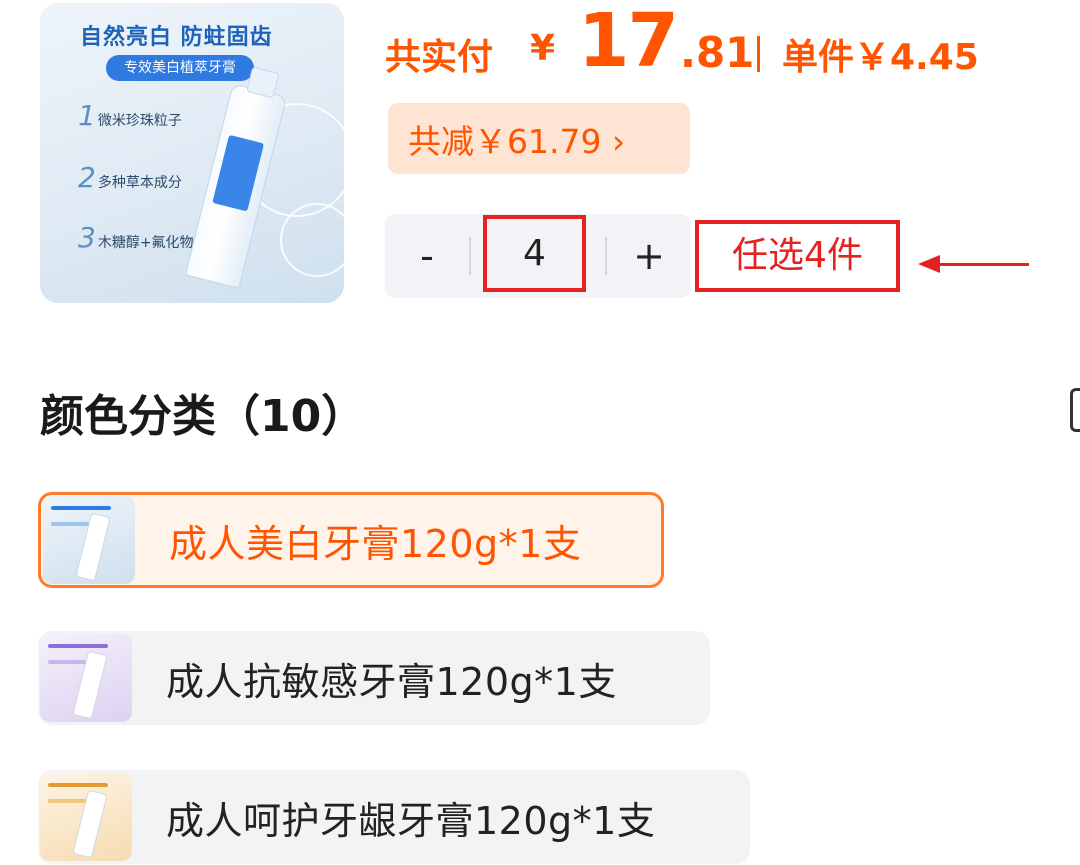 The height and width of the screenshot is (865, 1080). Describe the element at coordinates (391, 681) in the screenshot. I see `variant-label: 成人抗敏感牙膏120g*1支` at that location.